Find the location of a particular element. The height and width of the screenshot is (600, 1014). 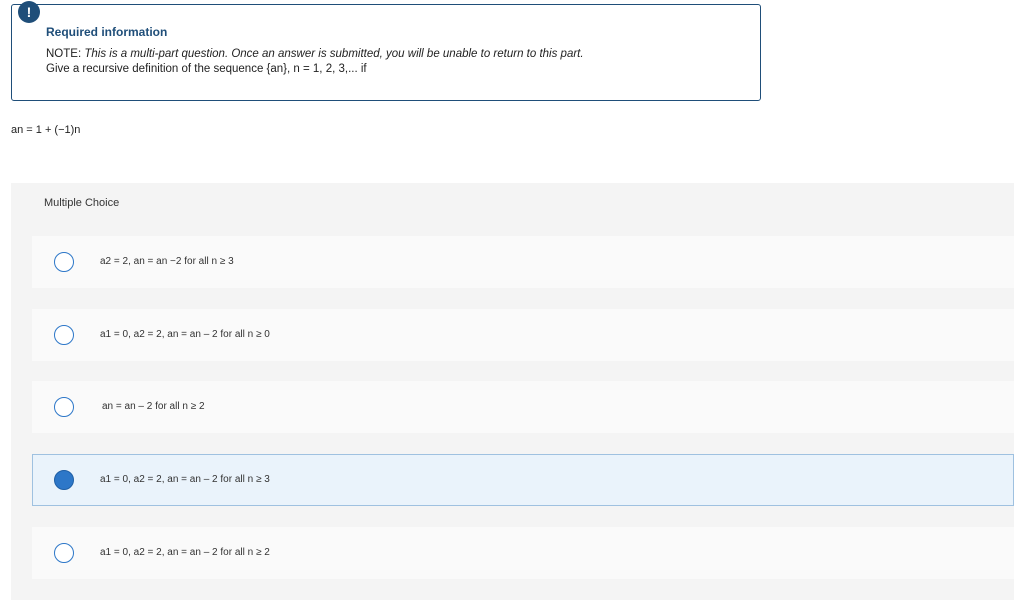

answer-option-3: an = an – 2 for all n ≥ 2 is located at coordinates (523, 407).